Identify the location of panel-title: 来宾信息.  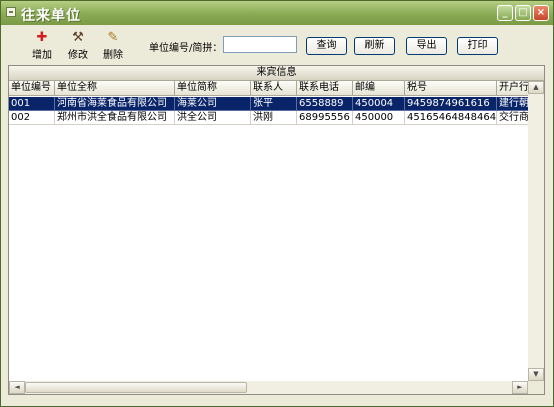
(276, 73).